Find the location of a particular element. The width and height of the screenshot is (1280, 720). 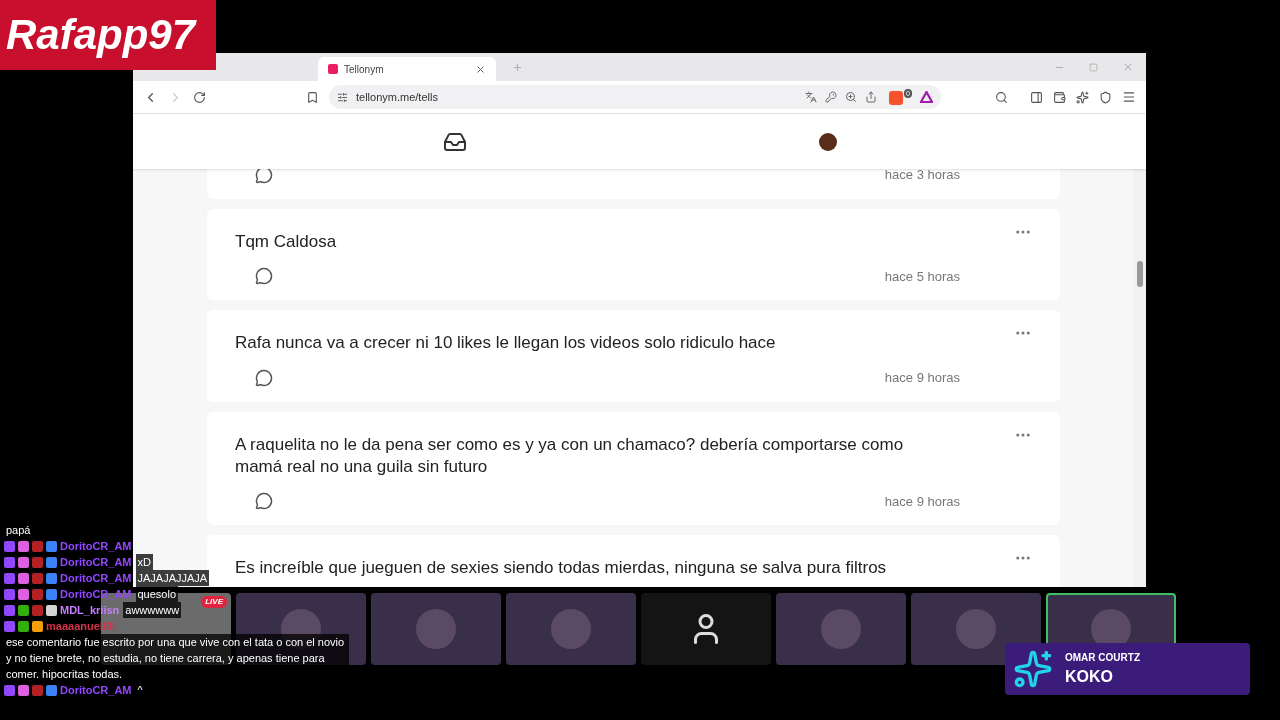

tell-time: hace 5 horas is located at coordinates (922, 276).